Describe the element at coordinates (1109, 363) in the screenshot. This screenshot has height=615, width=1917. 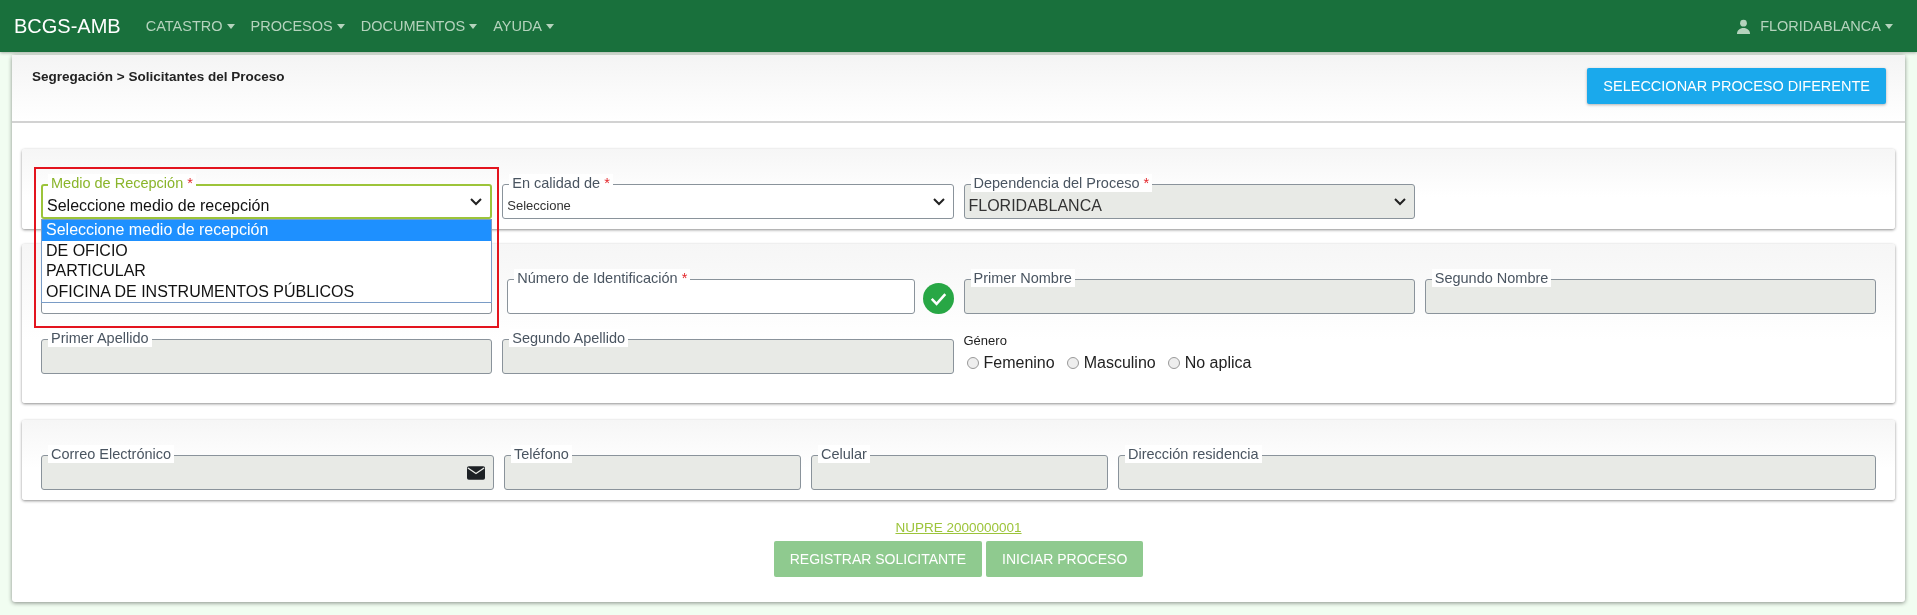
I see `gender-radio: Masculino` at that location.